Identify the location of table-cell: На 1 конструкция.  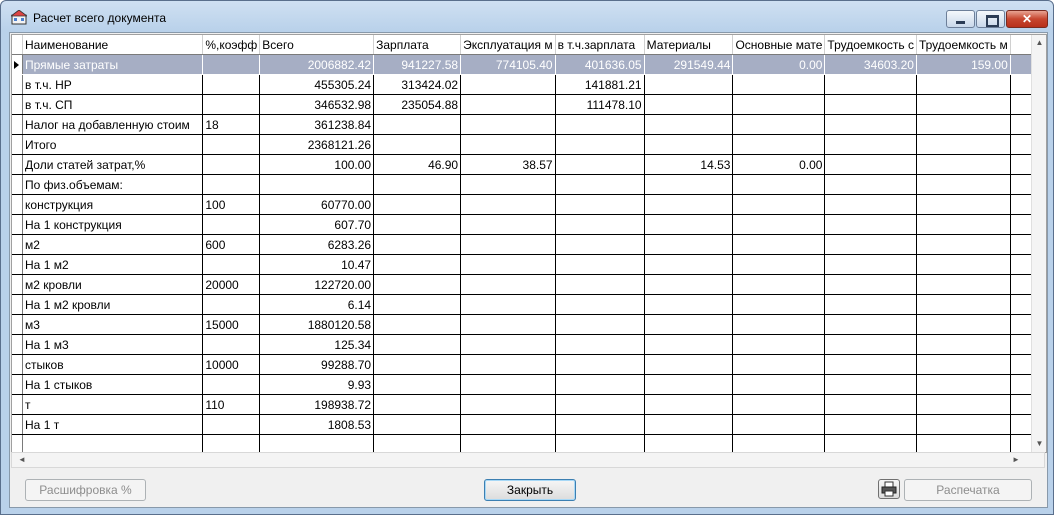
(113, 224).